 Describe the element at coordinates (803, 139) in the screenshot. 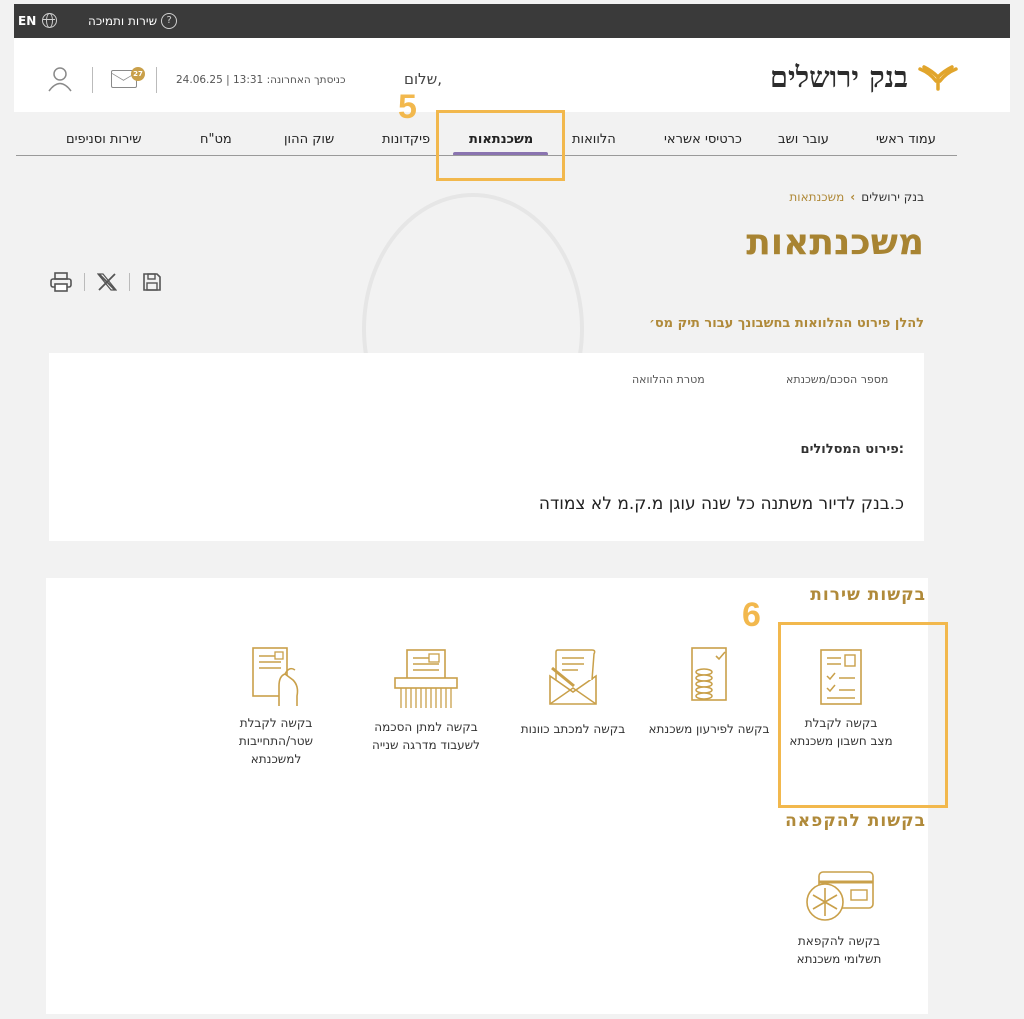

I see `nav-item-checking: עובר ושב` at that location.